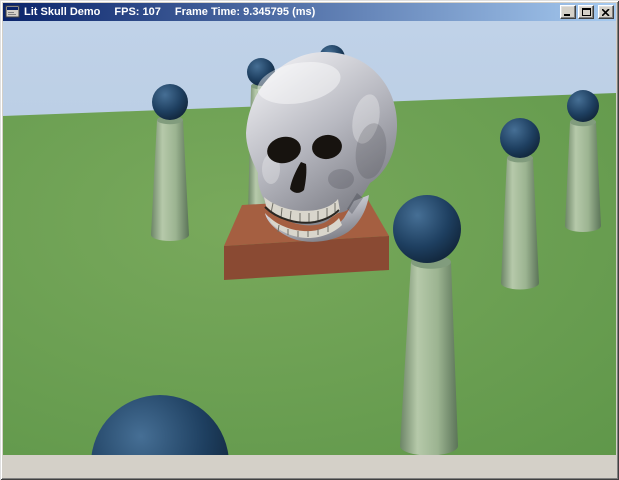  What do you see at coordinates (170, 102) in the screenshot?
I see `sphere-left` at bounding box center [170, 102].